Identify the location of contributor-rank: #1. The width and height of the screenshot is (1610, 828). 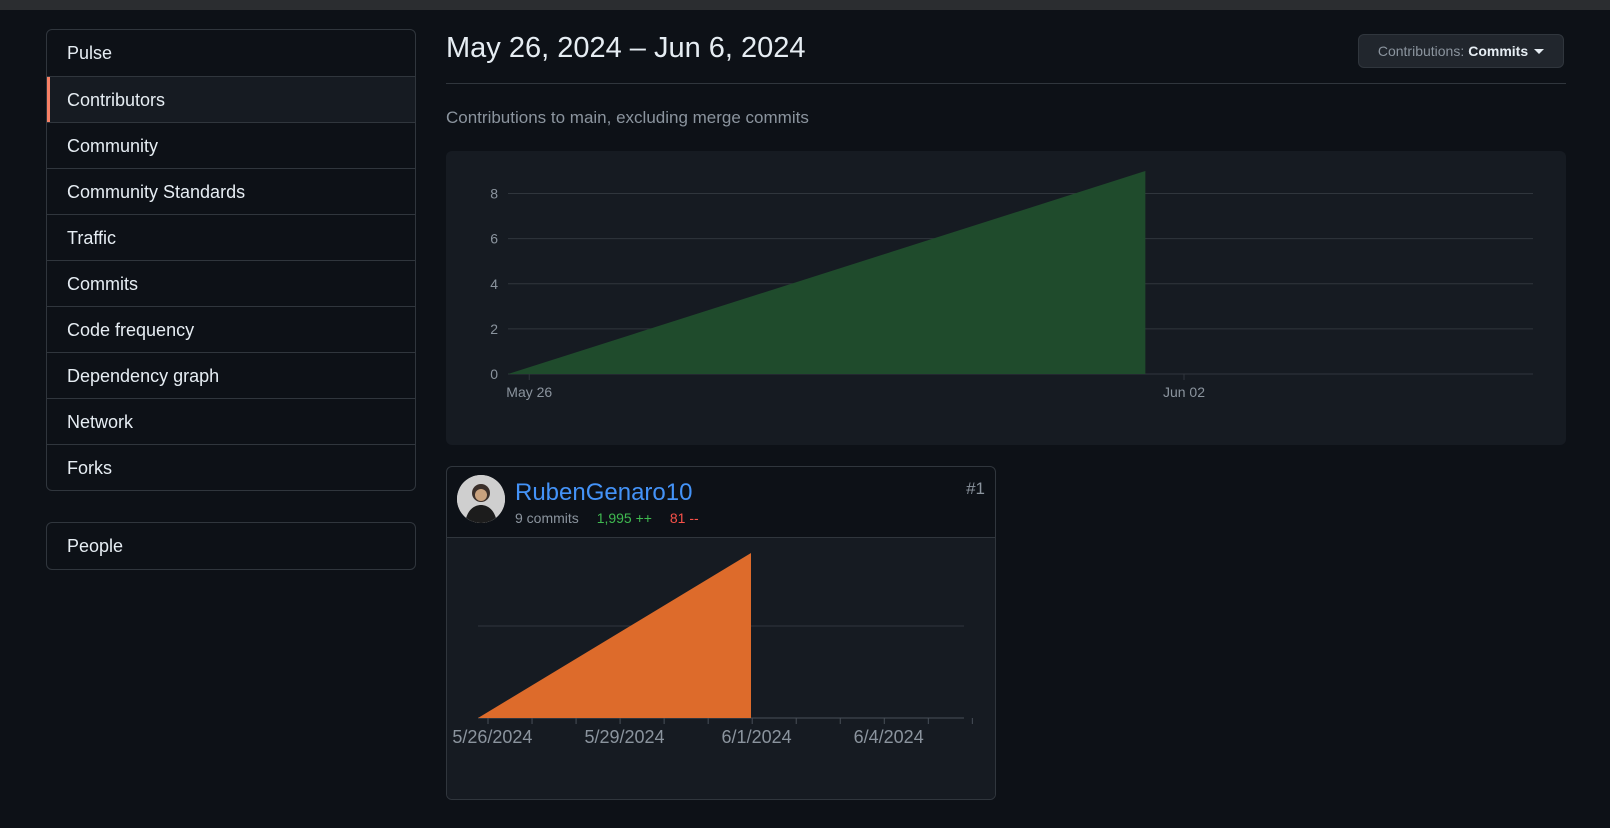
(975, 488).